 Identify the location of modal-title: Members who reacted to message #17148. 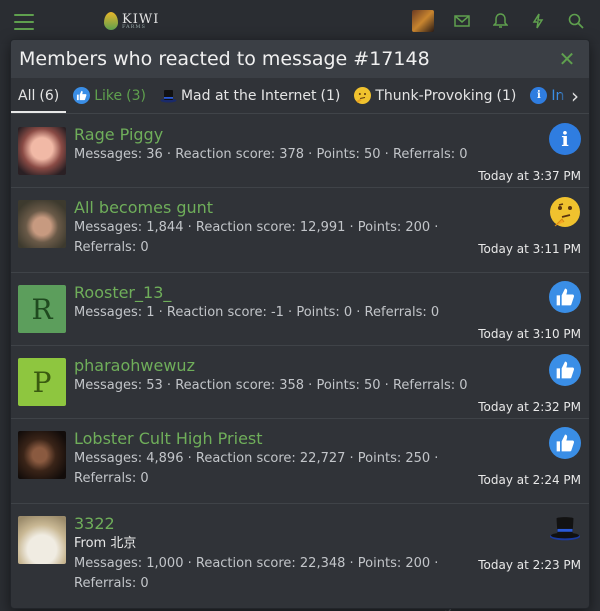
(224, 59).